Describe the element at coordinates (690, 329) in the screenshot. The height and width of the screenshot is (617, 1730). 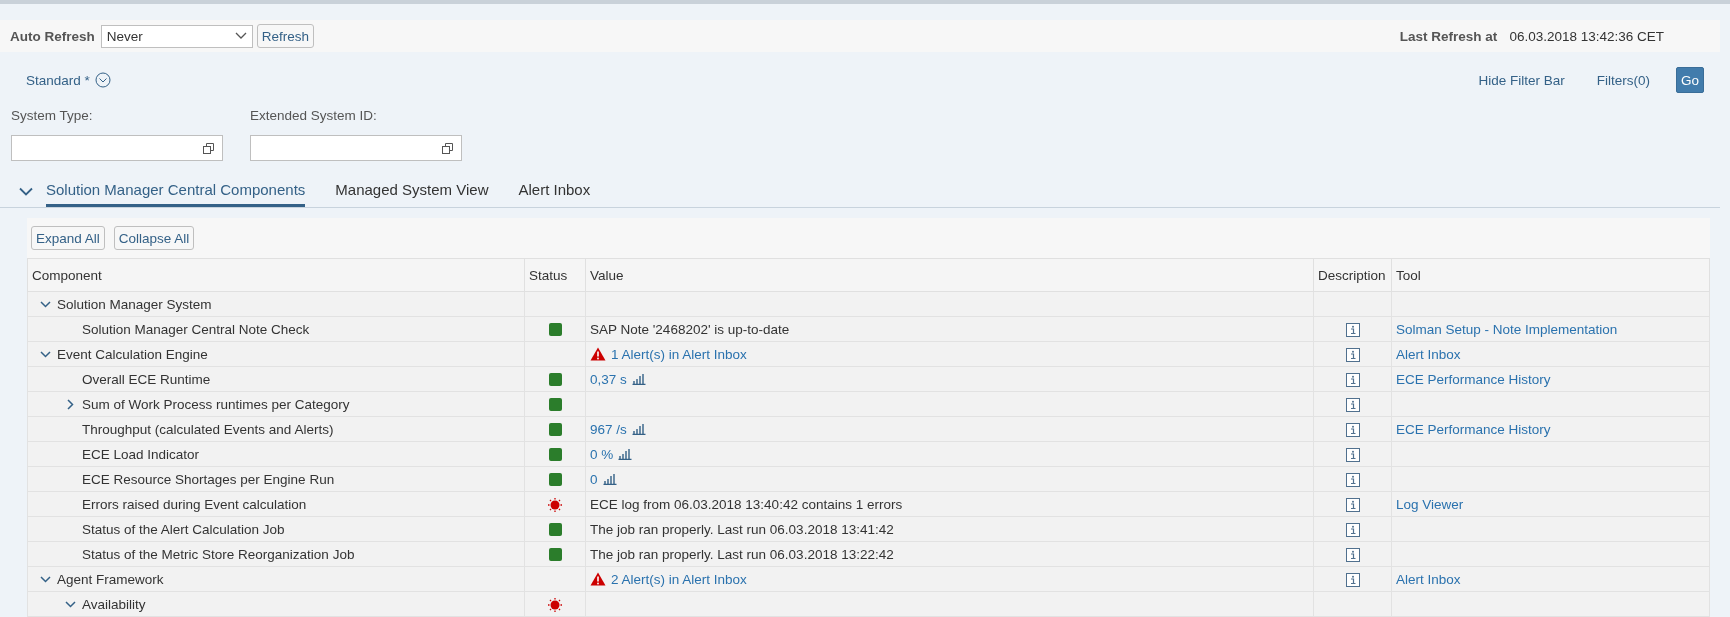
I see `value-text: SAP Note '2468202' is up-to-date` at that location.